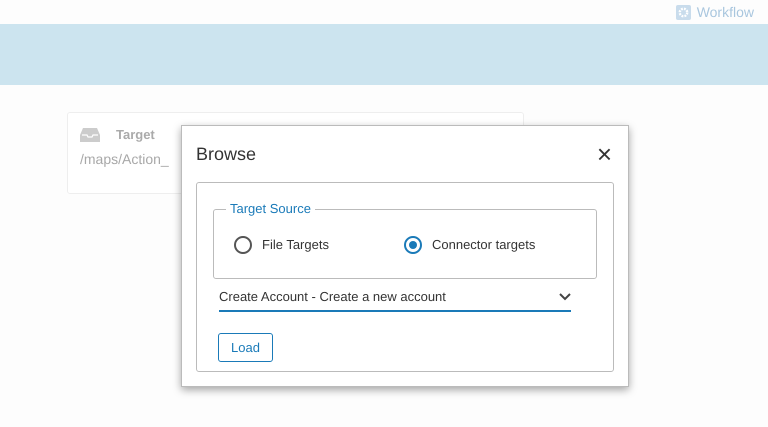 The height and width of the screenshot is (427, 768). What do you see at coordinates (683, 12) in the screenshot?
I see `gear-icon` at bounding box center [683, 12].